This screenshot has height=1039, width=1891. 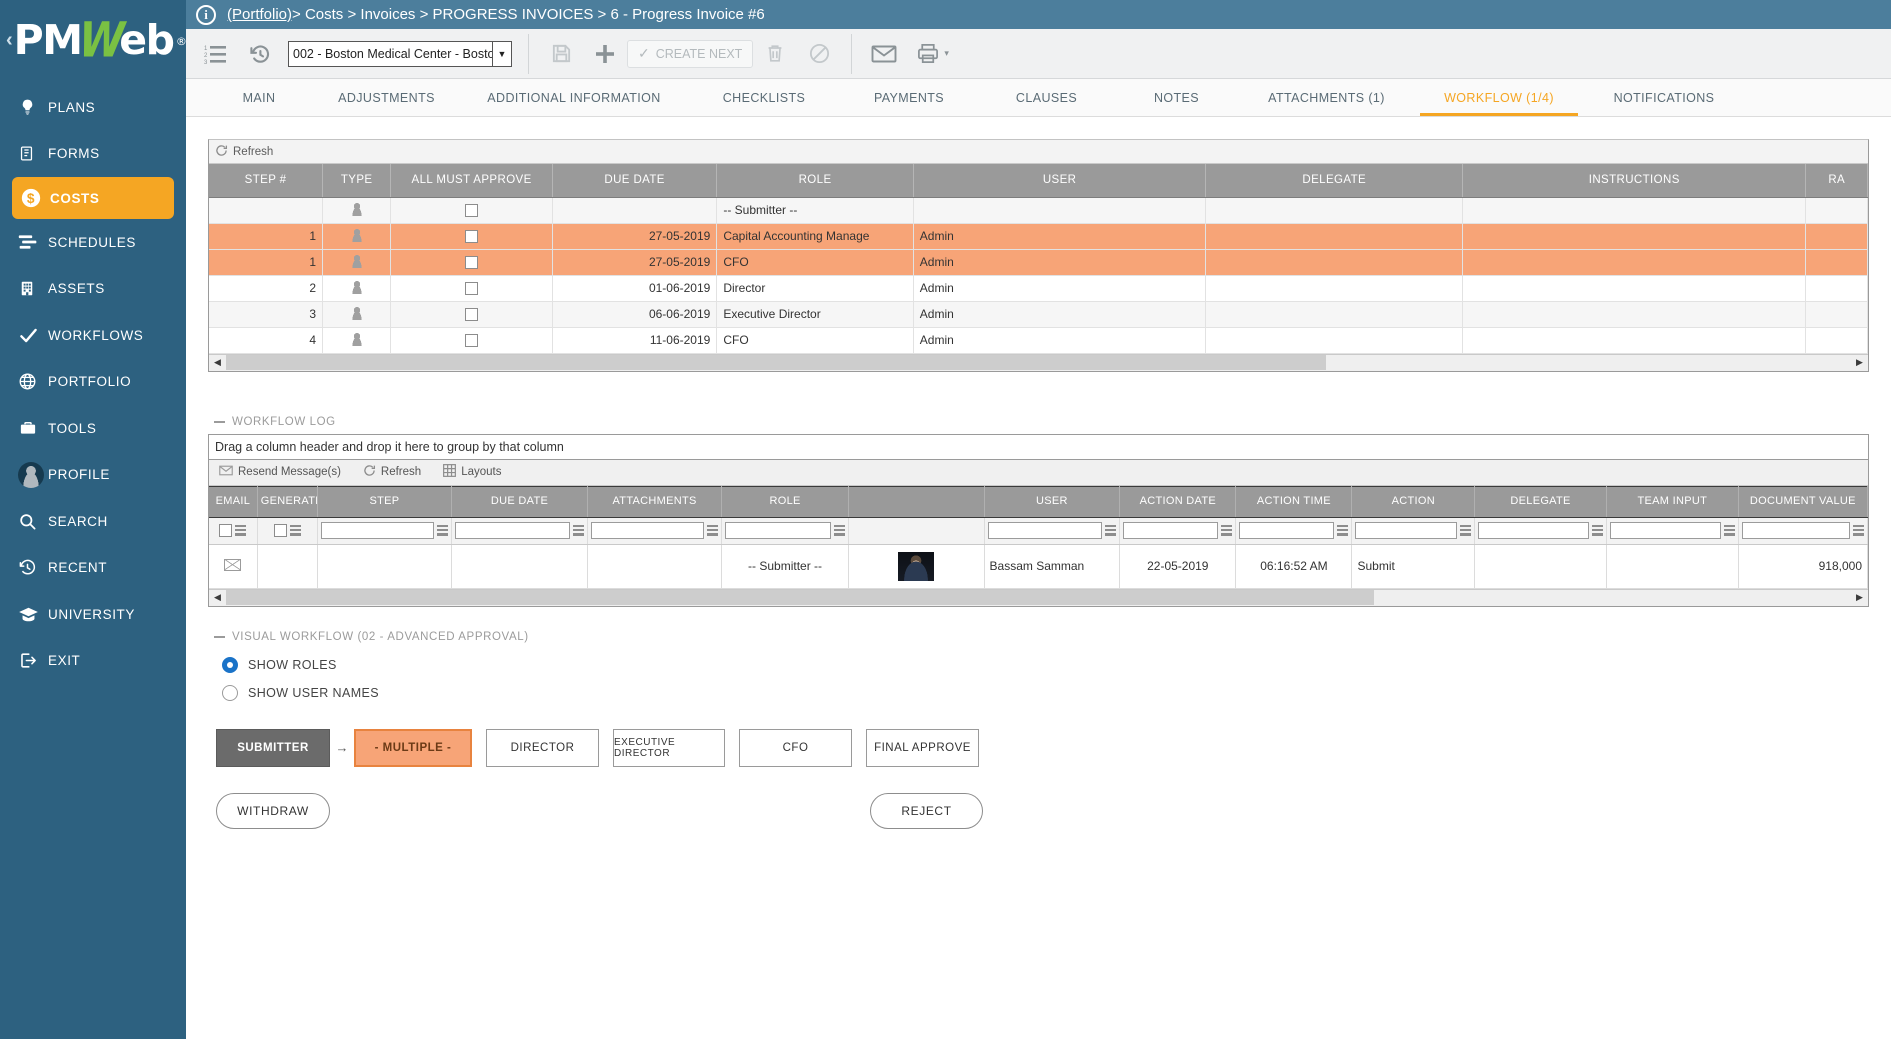 What do you see at coordinates (93, 521) in the screenshot?
I see `sidebar-item-search: SEARCH` at bounding box center [93, 521].